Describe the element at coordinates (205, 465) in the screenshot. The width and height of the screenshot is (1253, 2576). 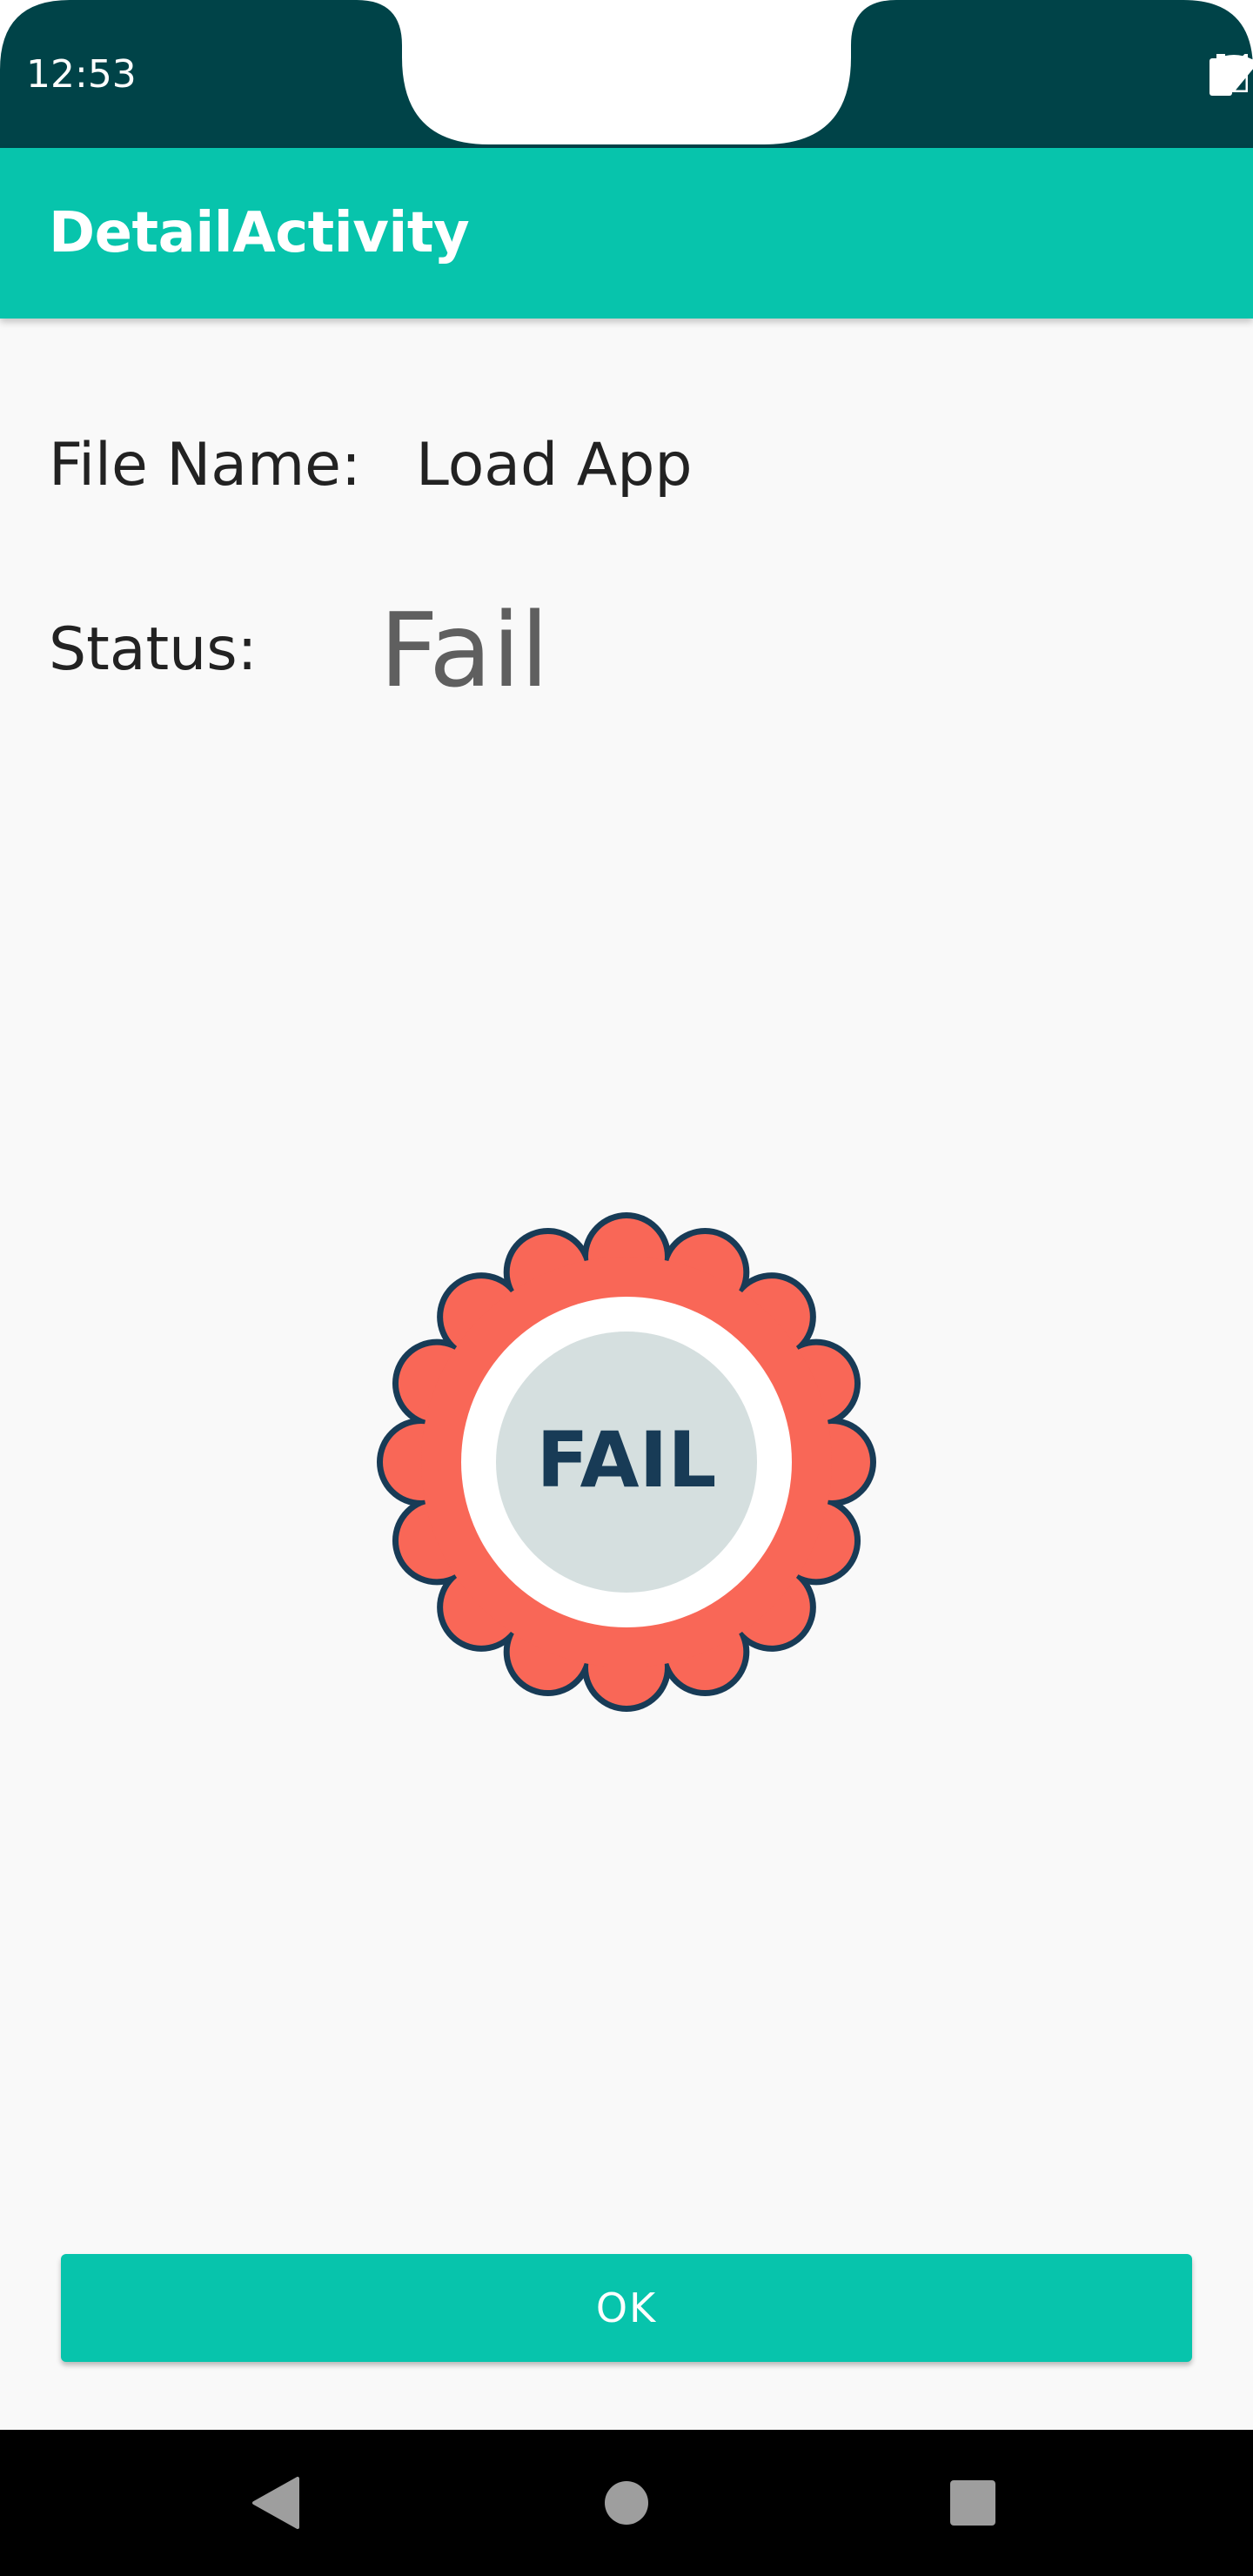
I see `file-name-label: File Name:` at that location.